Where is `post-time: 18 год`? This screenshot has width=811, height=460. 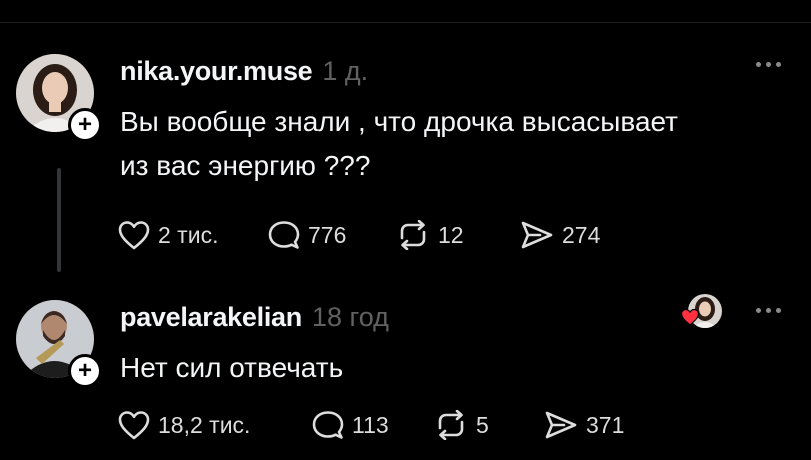
post-time: 18 год is located at coordinates (350, 317).